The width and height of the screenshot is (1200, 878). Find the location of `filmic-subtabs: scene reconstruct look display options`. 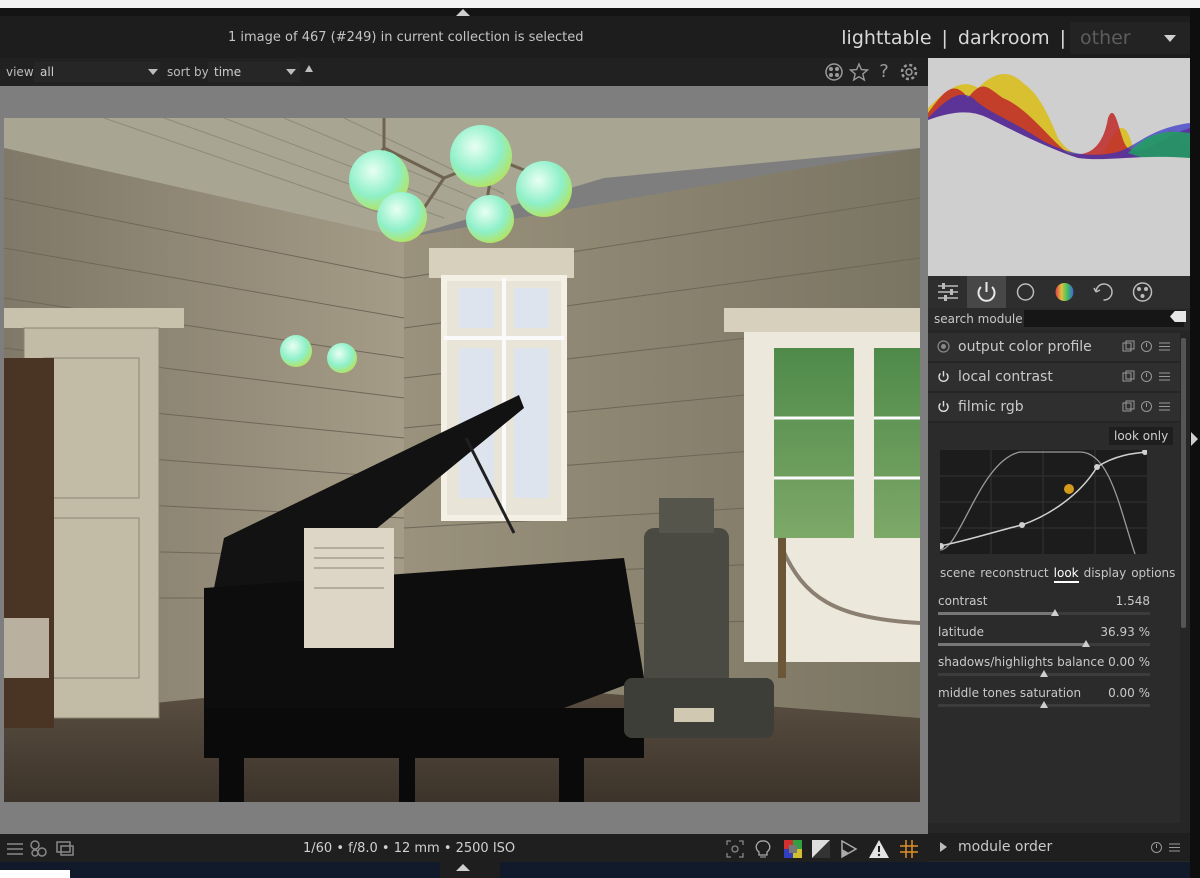

filmic-subtabs: scene reconstruct look display options is located at coordinates (1057, 574).